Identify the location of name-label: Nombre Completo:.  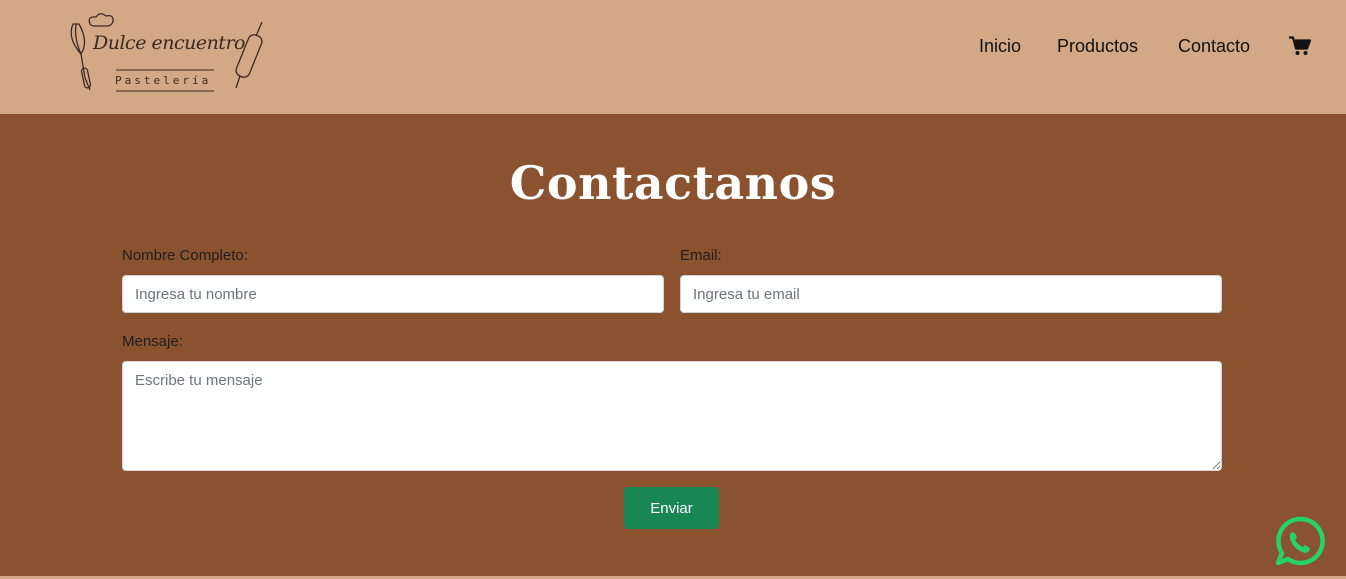
(185, 255).